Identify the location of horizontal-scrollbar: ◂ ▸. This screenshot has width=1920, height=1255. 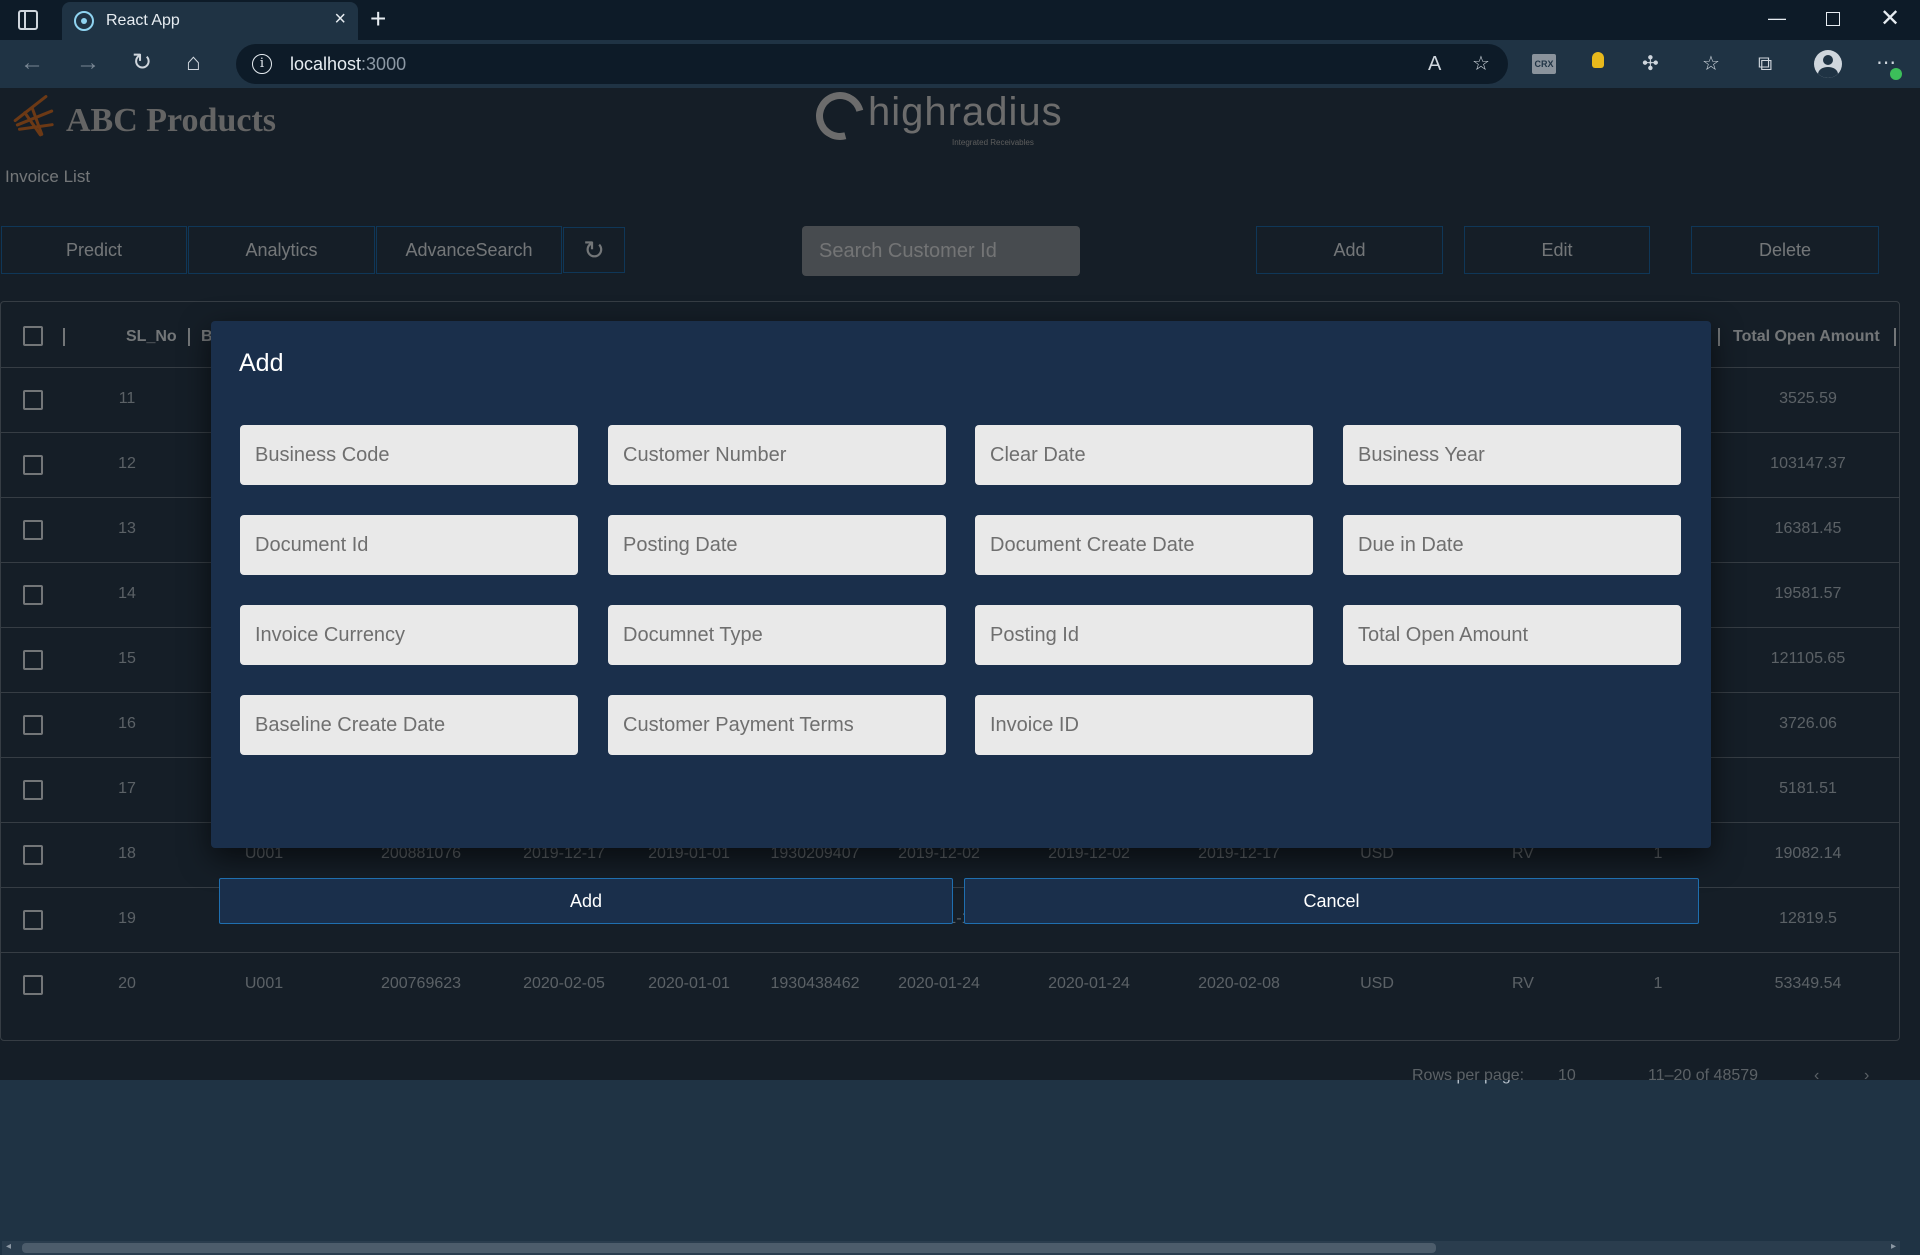
(951, 1248).